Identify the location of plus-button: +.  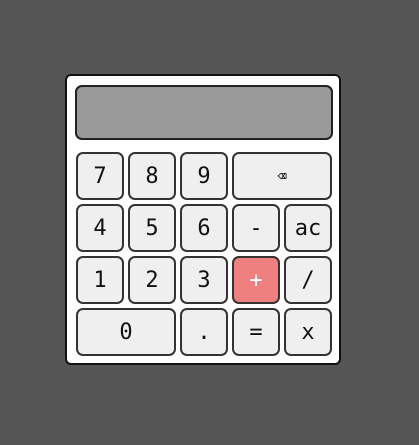
(256, 280).